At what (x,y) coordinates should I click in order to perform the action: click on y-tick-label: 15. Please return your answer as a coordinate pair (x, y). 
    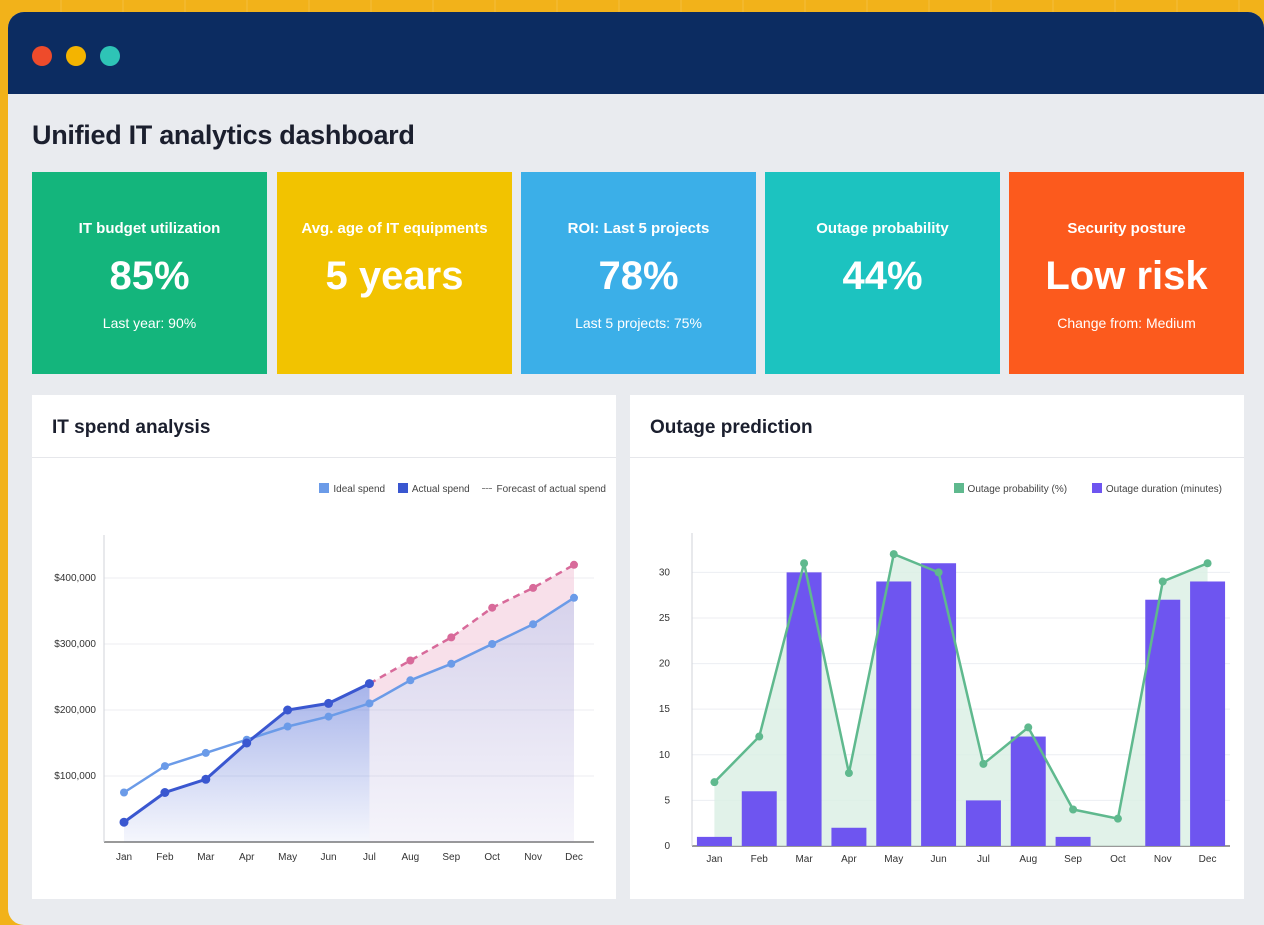
    Looking at the image, I should click on (665, 709).